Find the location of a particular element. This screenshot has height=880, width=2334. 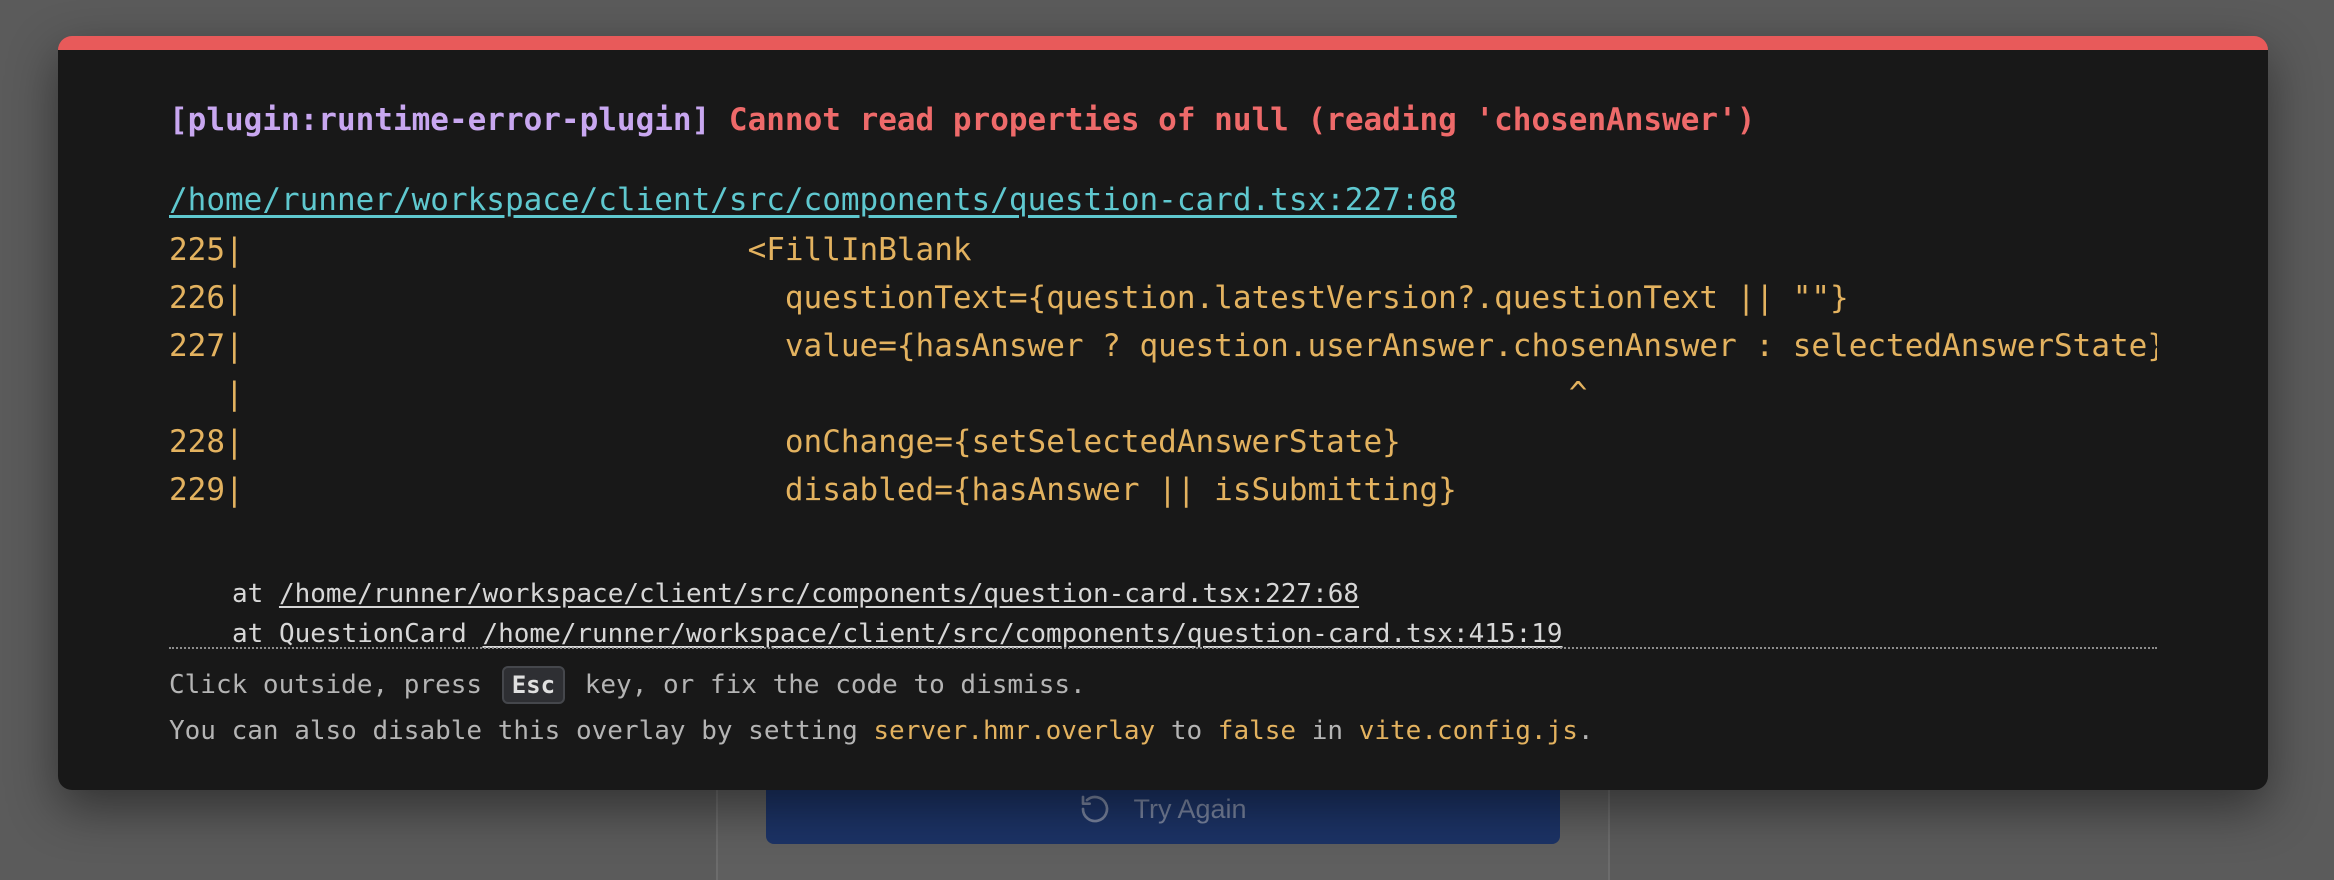

tip-text: Click outside, press is located at coordinates (333, 685).